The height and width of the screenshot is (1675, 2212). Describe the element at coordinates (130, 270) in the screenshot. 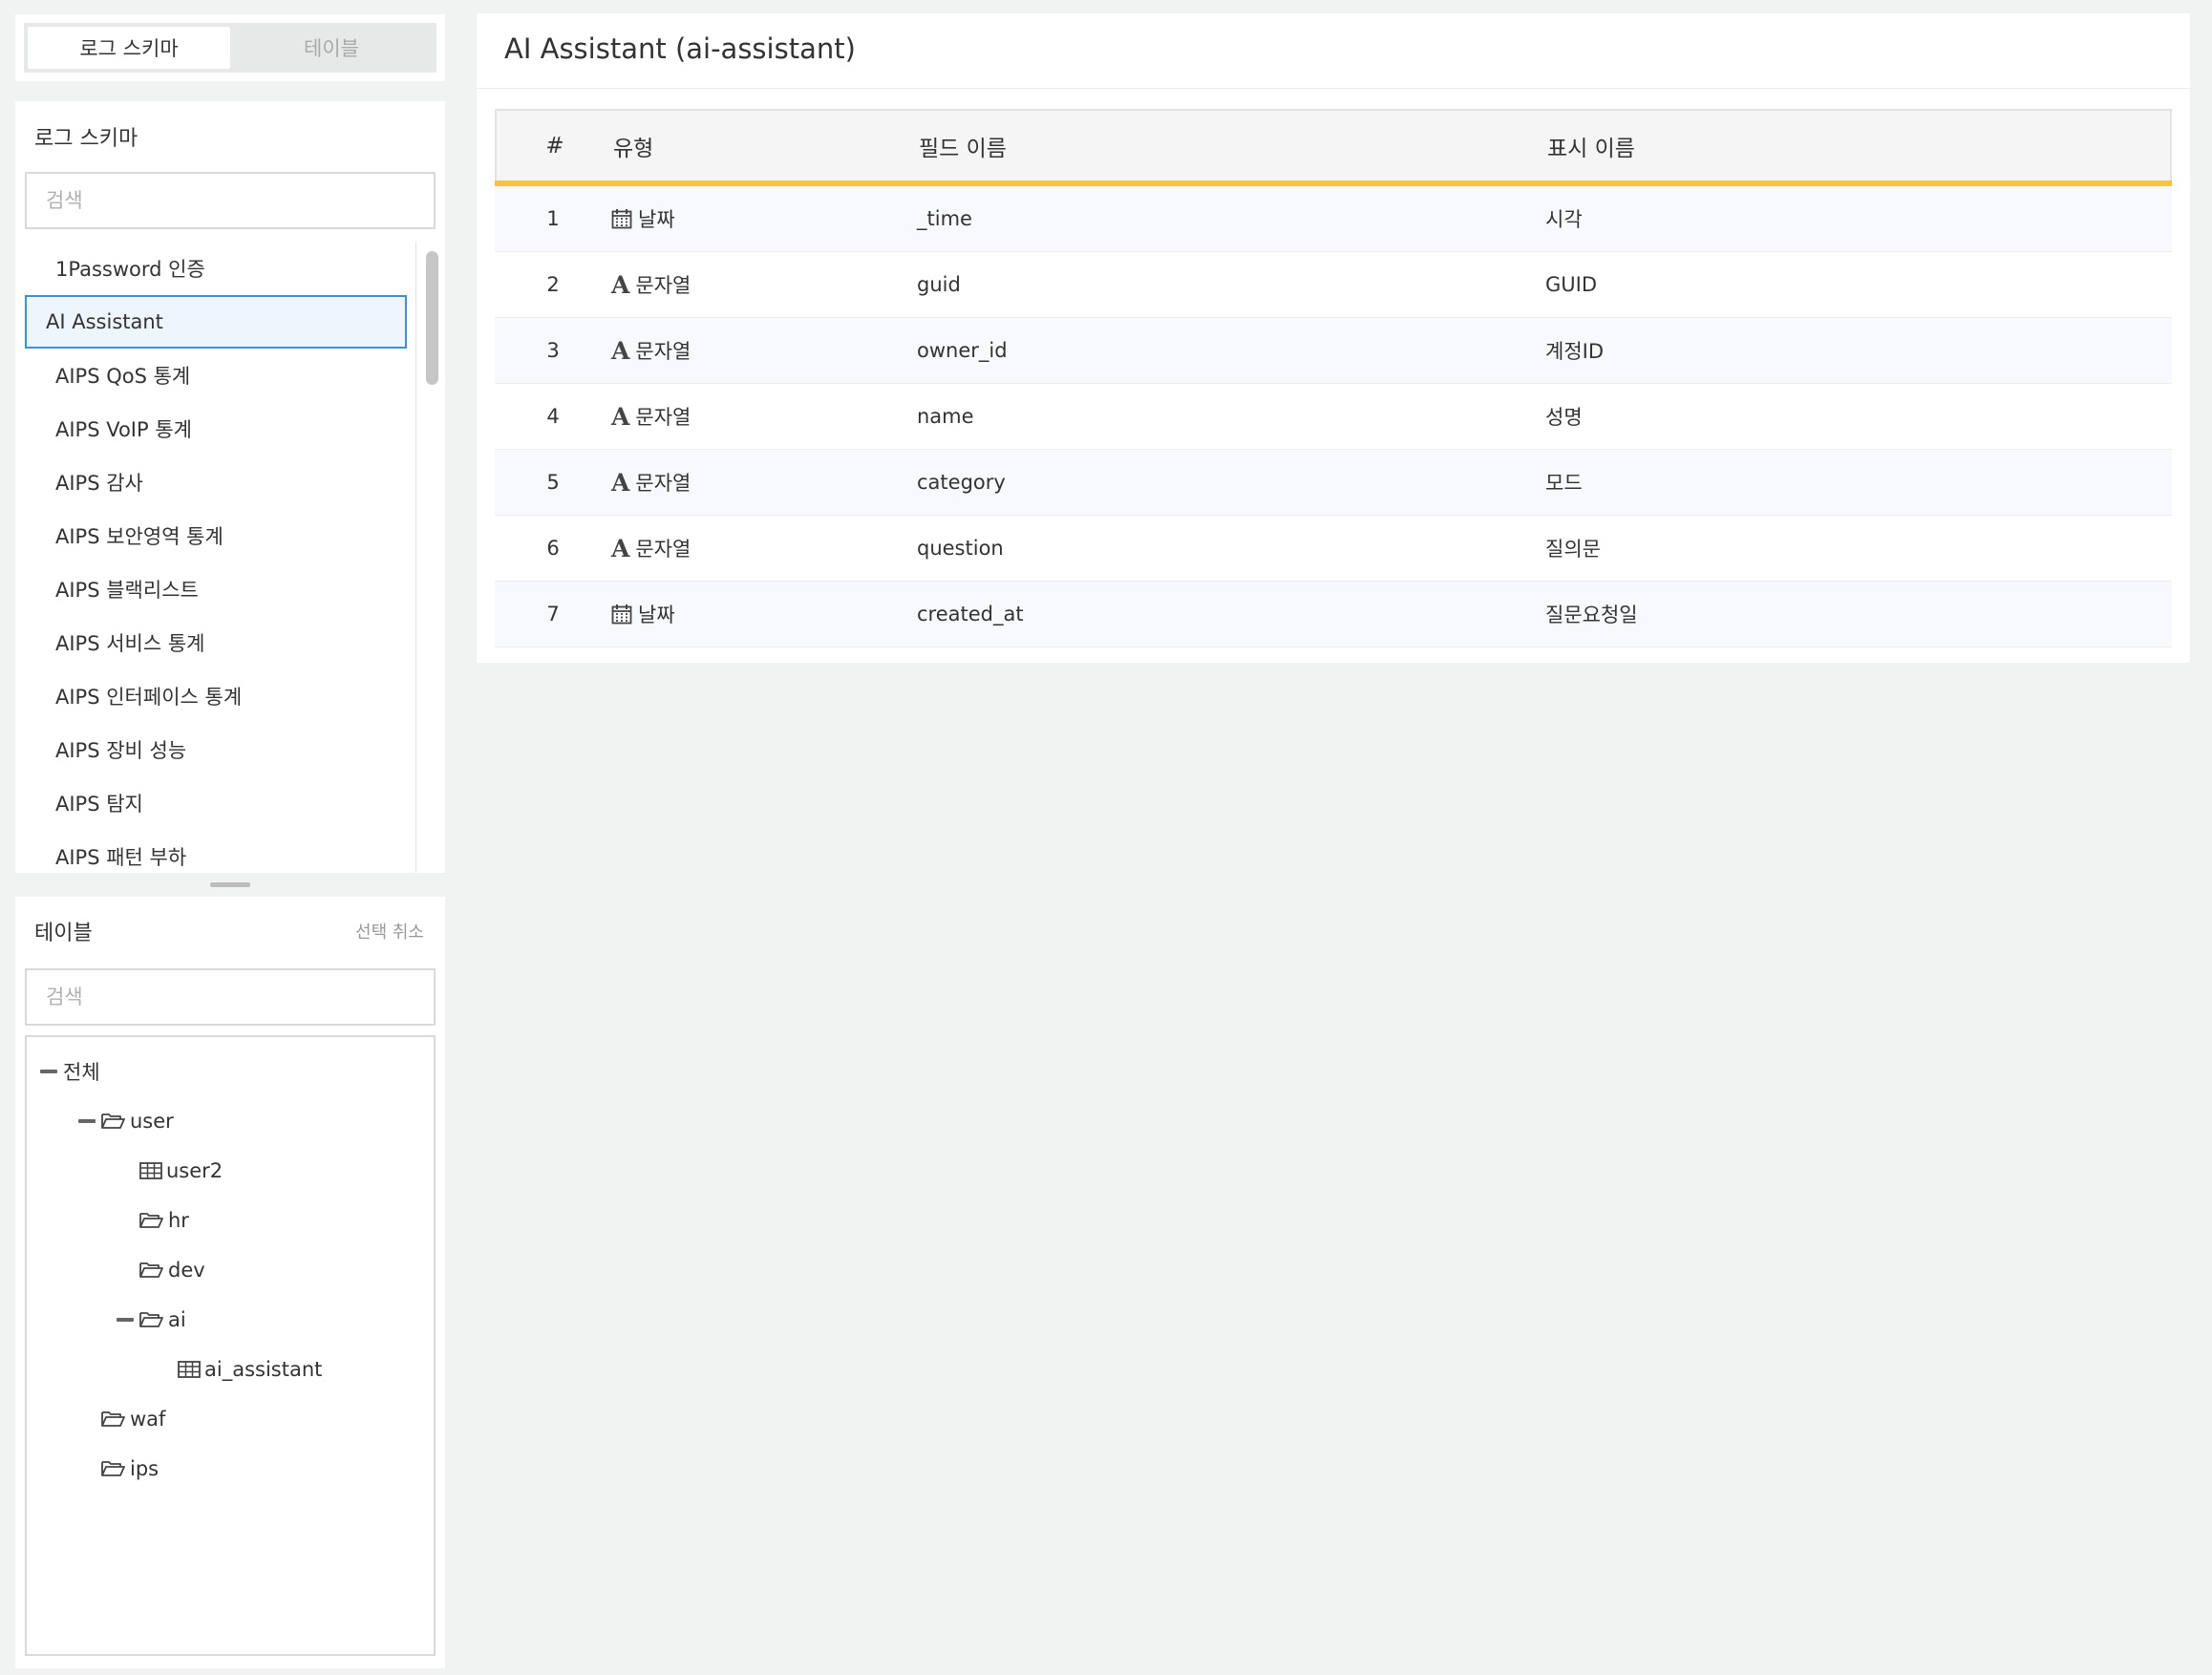

I see `schema-item-label: 1Password 인증` at that location.